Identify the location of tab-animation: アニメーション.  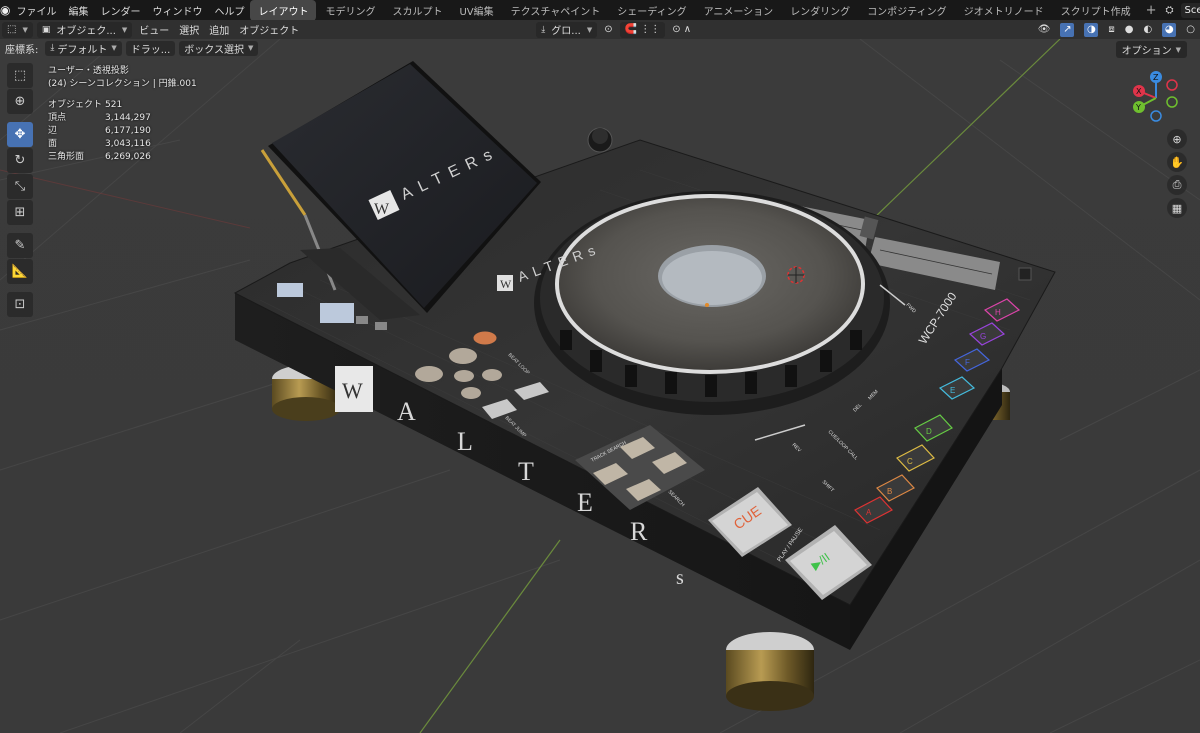
(739, 10).